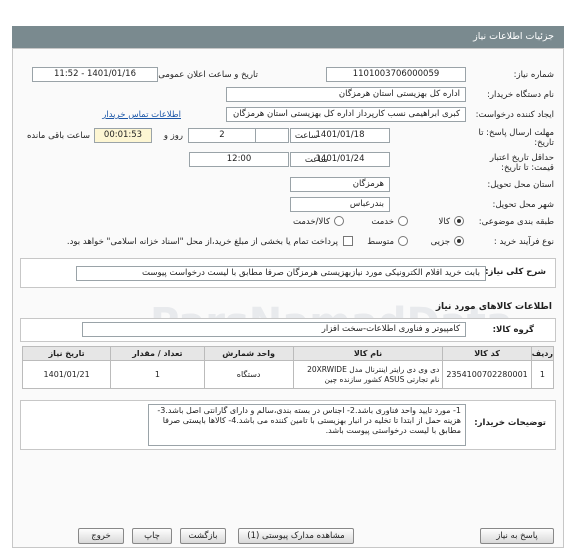 This screenshot has height=557, width=576. Describe the element at coordinates (380, 242) in the screenshot. I see `process-medium-label: متوسط` at that location.